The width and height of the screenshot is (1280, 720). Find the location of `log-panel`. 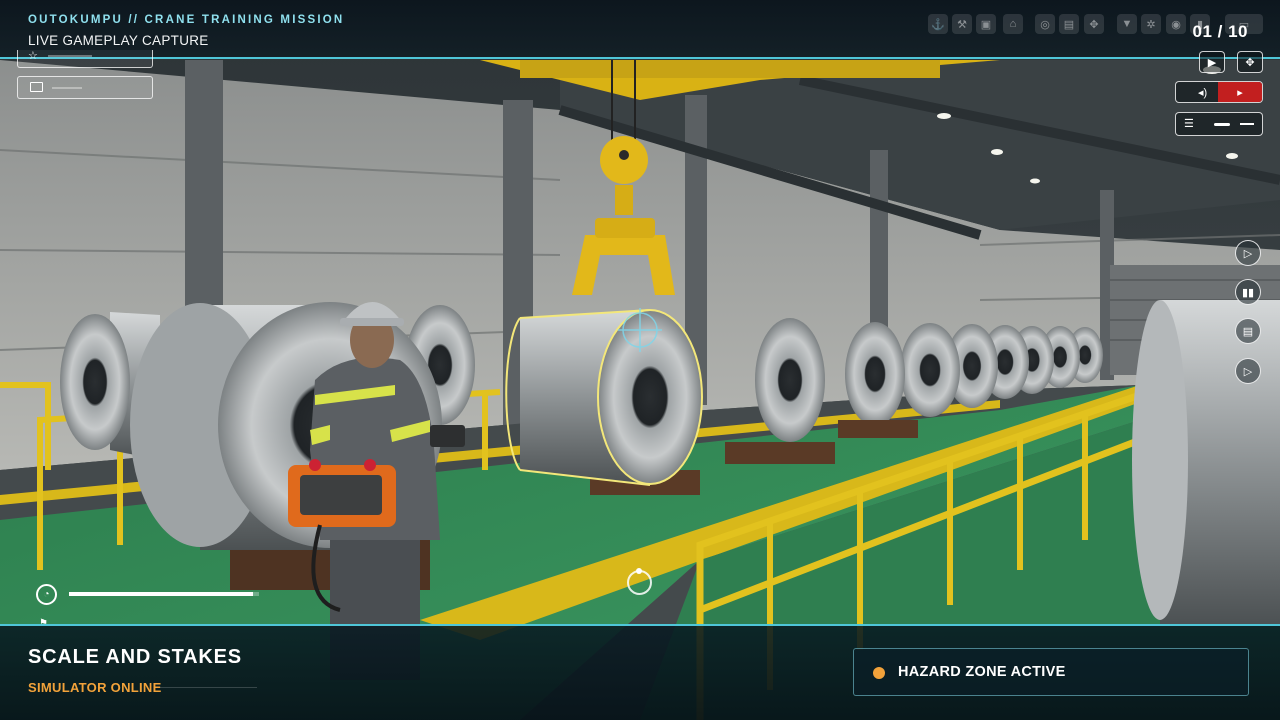

log-panel is located at coordinates (85, 87).